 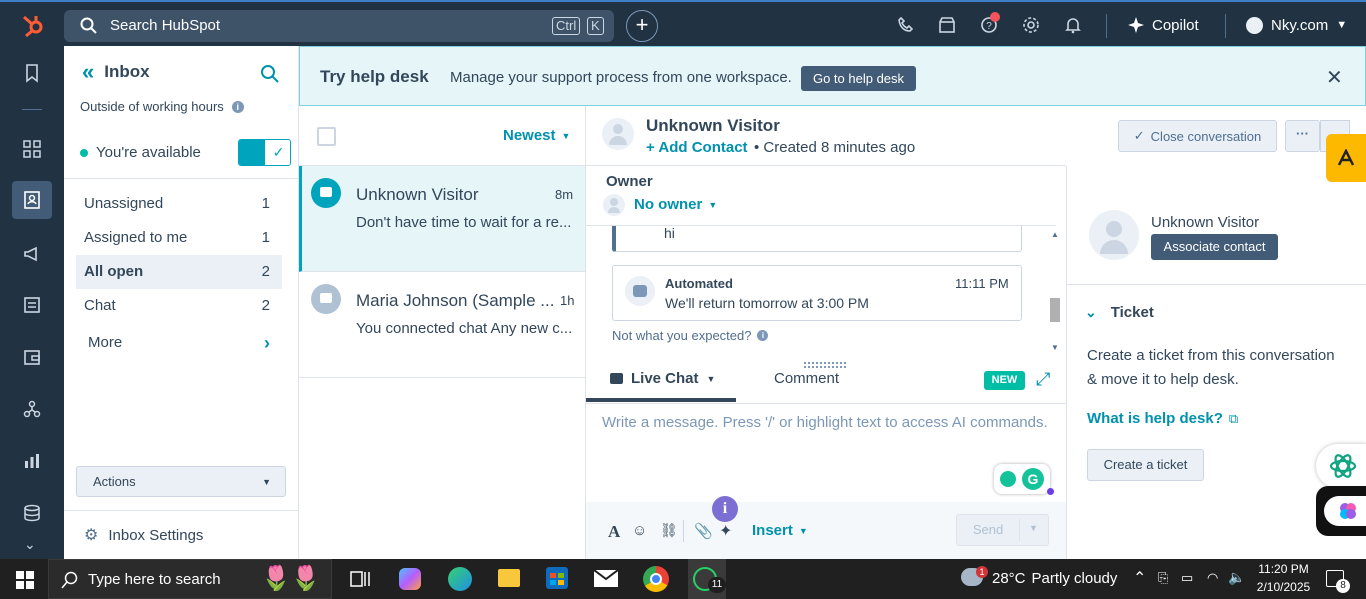 I want to click on whatsapp-taskbar-button: 11, so click(x=707, y=579).